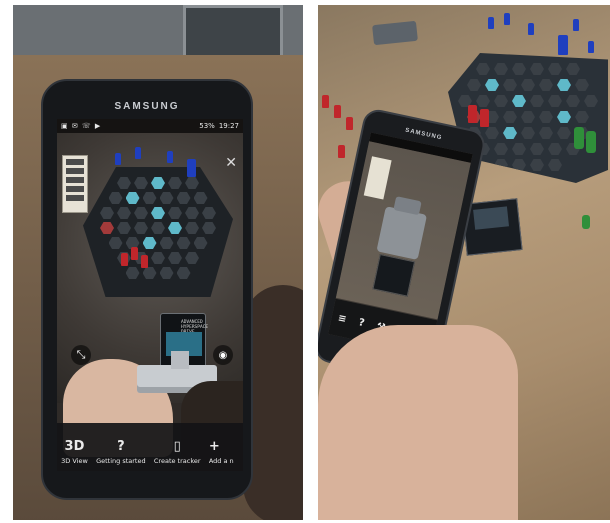  What do you see at coordinates (81, 126) in the screenshot?
I see `notification-icons: ▣ ✉ ☏ ▶` at bounding box center [81, 126].